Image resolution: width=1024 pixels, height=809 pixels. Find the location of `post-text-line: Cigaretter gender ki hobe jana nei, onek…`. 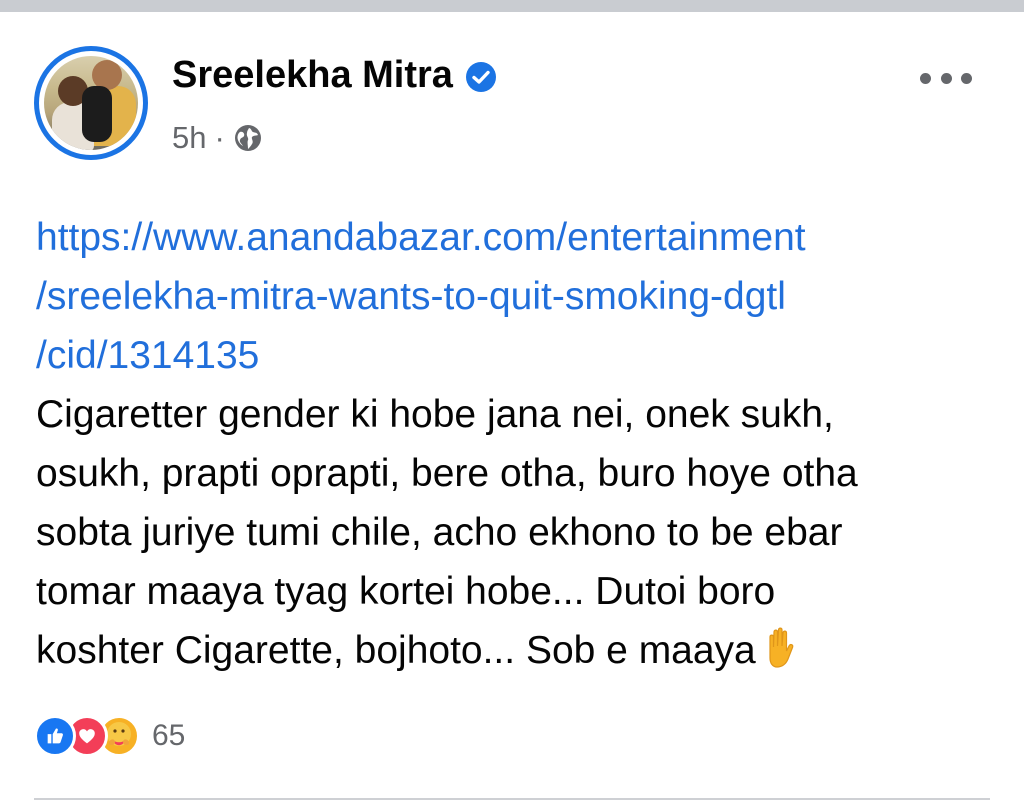

post-text-line: Cigaretter gender ki hobe jana nei, onek… is located at coordinates (435, 414).